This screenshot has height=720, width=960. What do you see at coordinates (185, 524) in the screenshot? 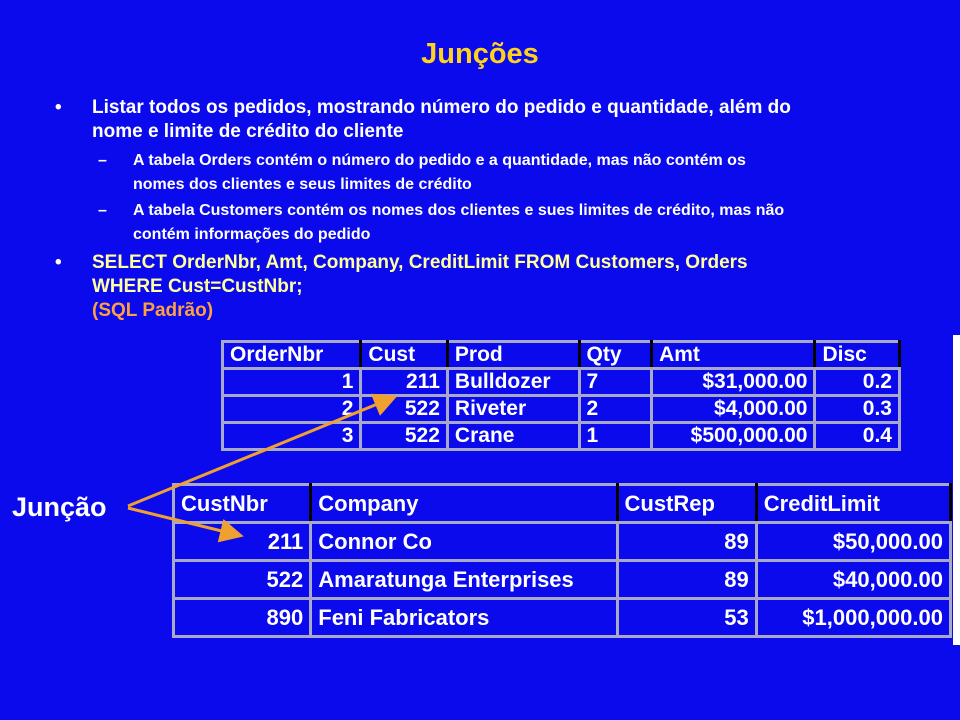
I see `arrow-to-customers-custnbr` at bounding box center [185, 524].